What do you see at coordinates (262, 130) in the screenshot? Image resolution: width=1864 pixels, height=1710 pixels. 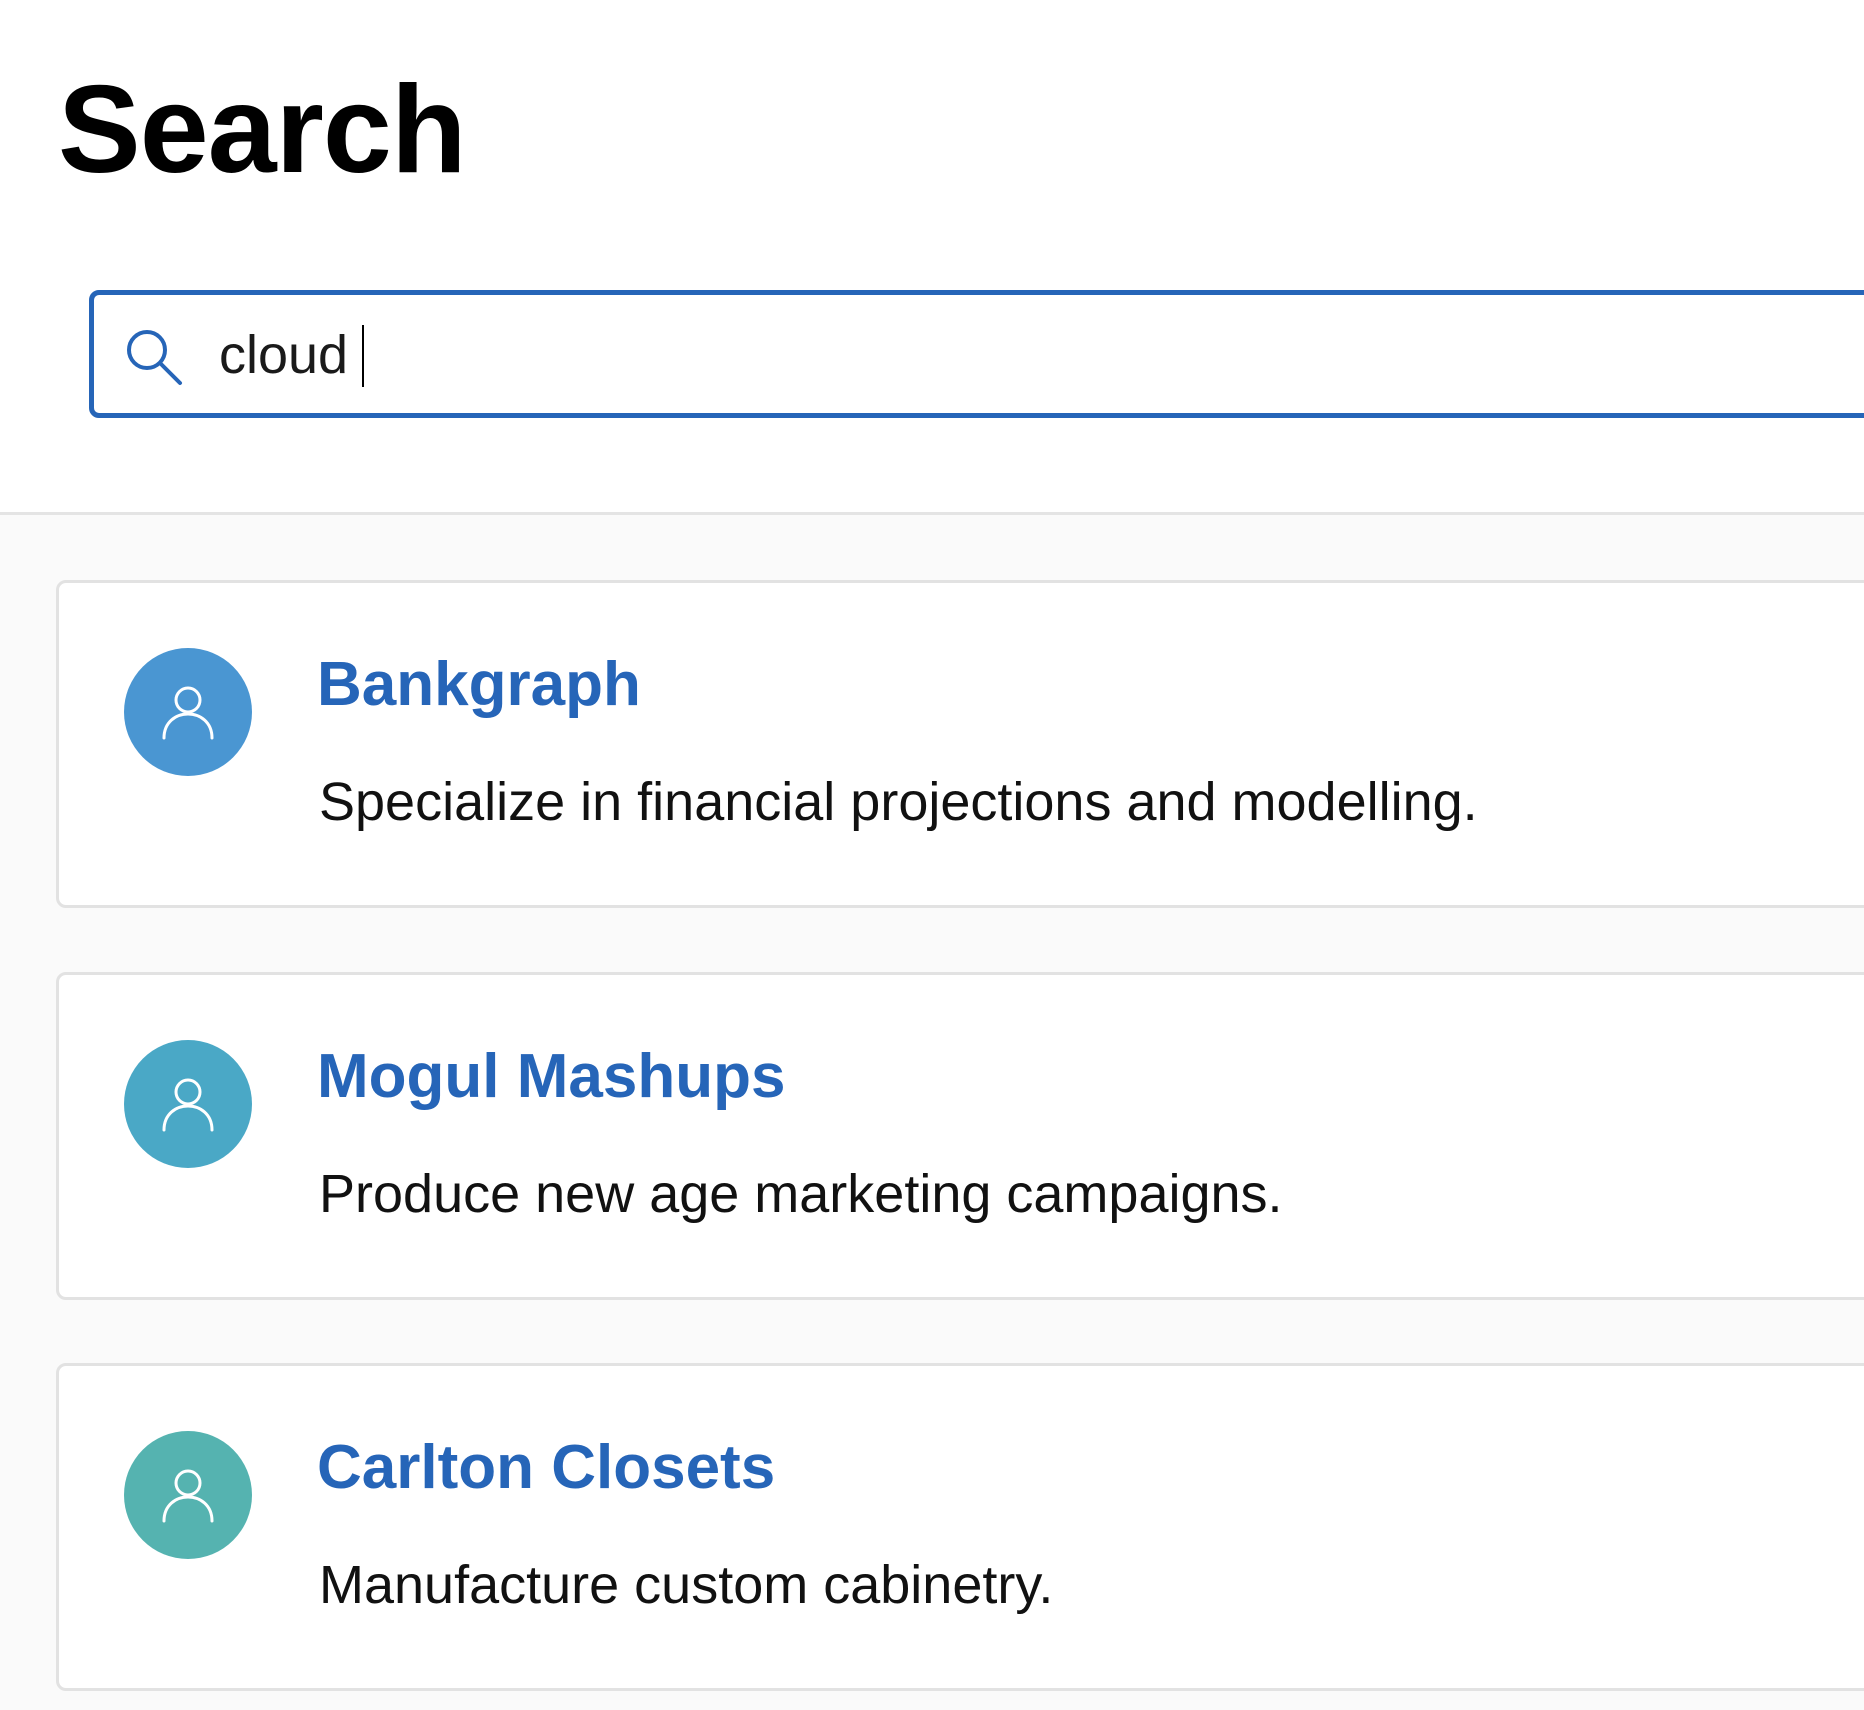 I see `page-title: Search` at bounding box center [262, 130].